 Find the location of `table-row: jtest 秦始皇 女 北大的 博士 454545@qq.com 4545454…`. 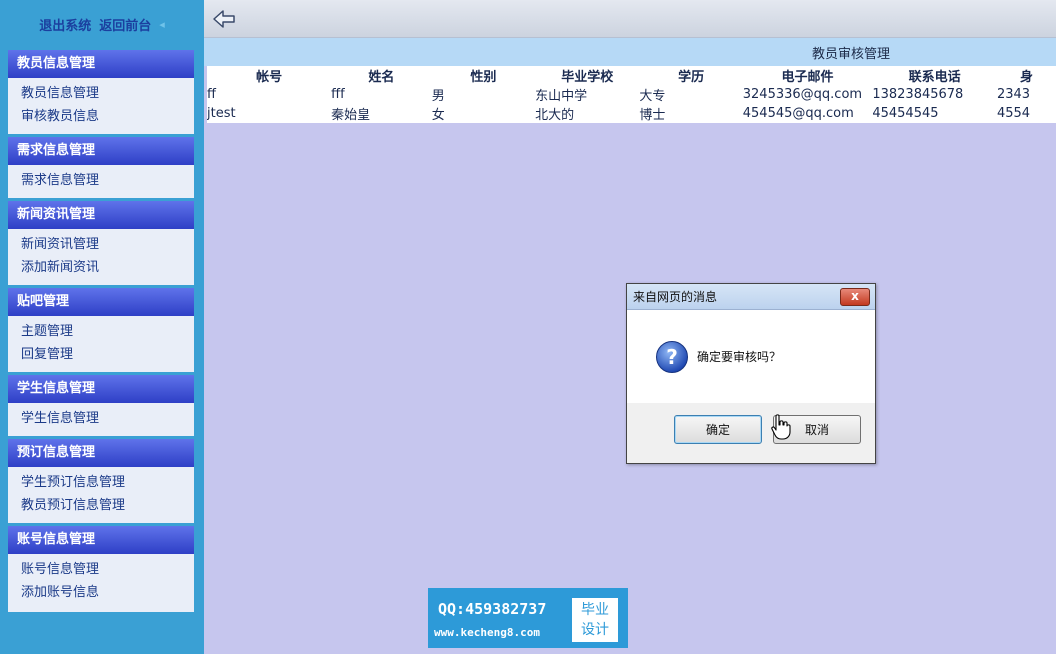

table-row: jtest 秦始皇 女 北大的 博士 454545@qq.com 4545454… is located at coordinates (631, 113).